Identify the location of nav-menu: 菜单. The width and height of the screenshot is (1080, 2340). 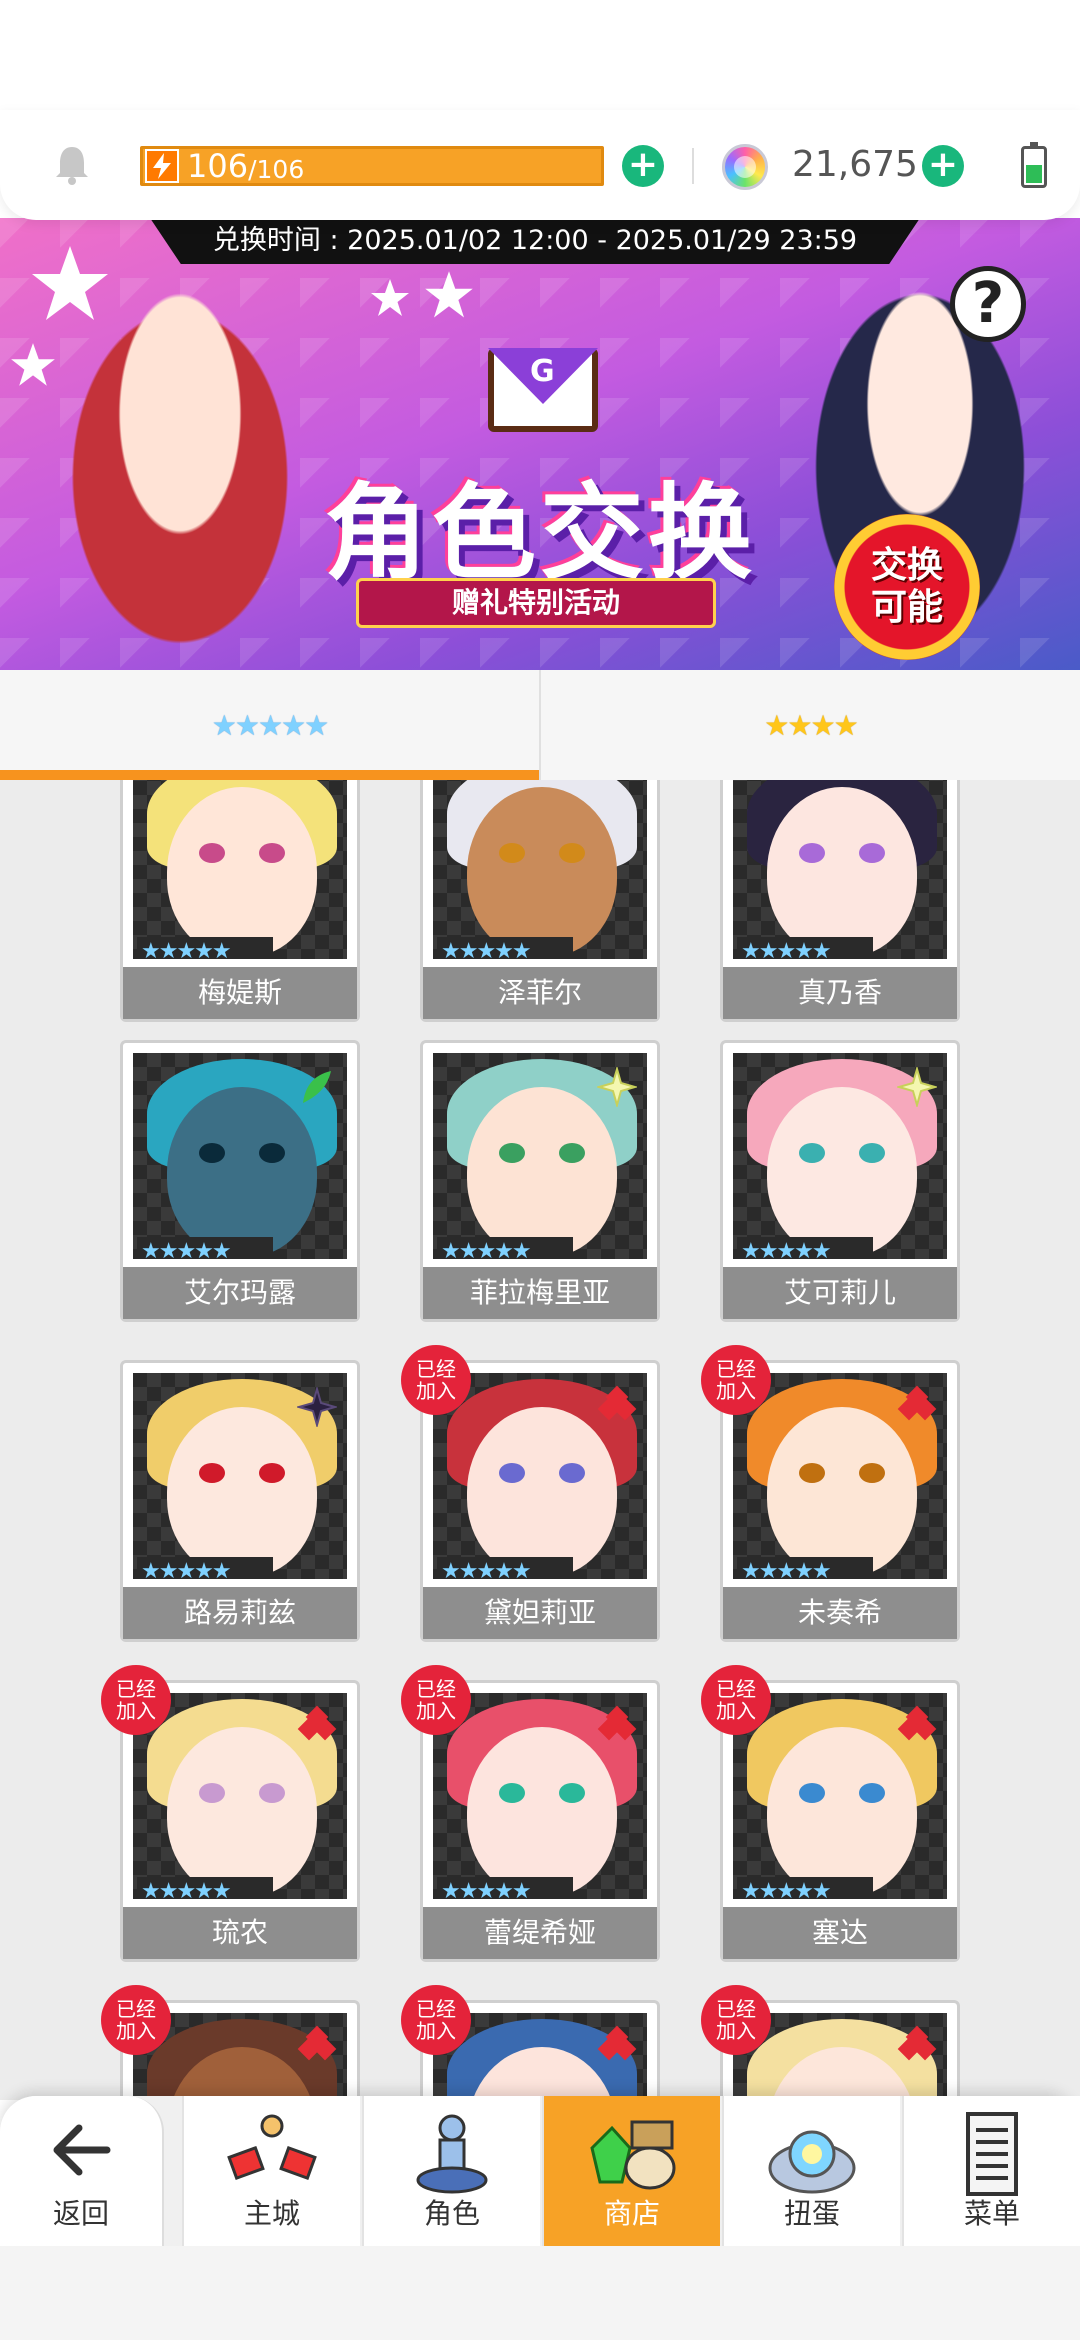
(991, 2171).